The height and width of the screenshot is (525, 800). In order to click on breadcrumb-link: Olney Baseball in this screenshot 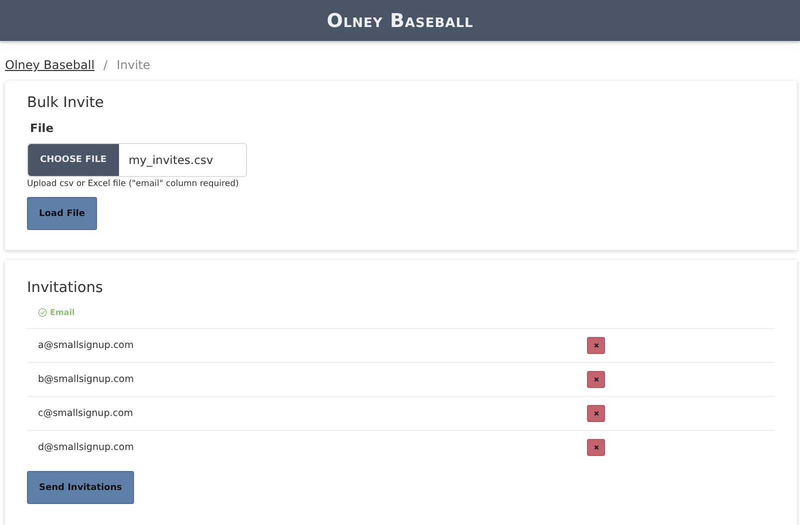, I will do `click(50, 65)`.